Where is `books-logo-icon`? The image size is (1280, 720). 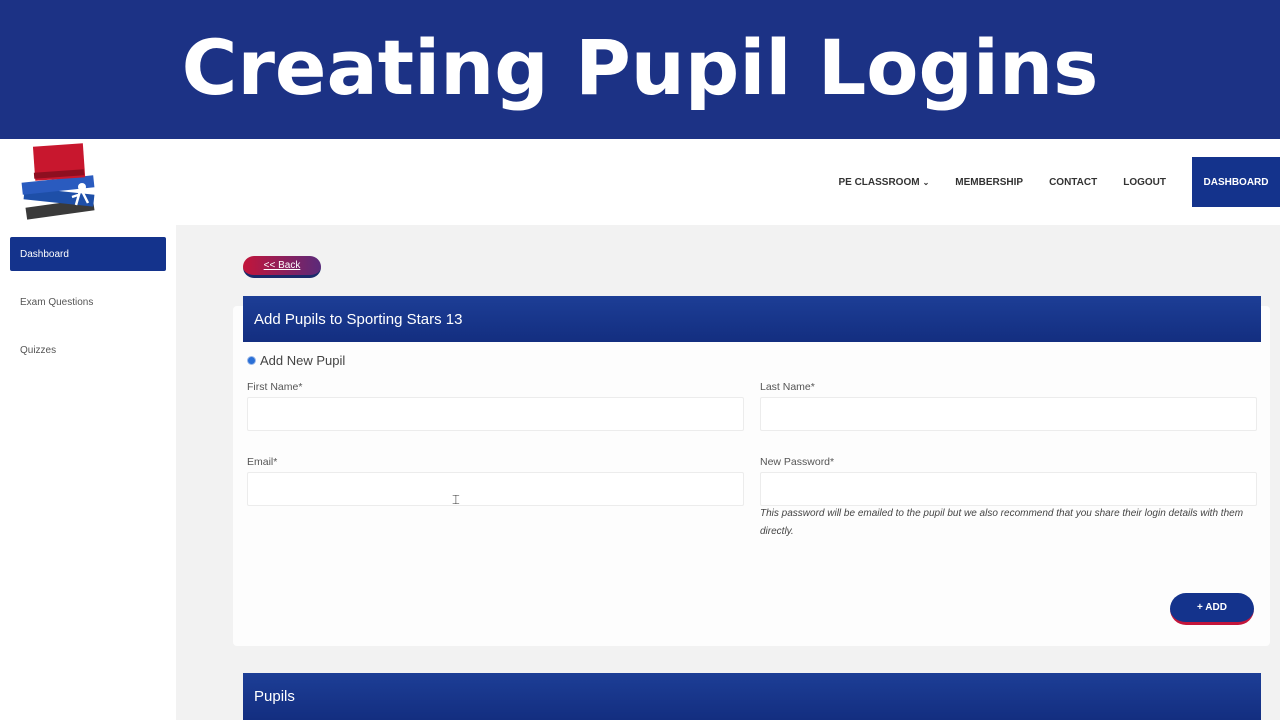 books-logo-icon is located at coordinates (59, 183).